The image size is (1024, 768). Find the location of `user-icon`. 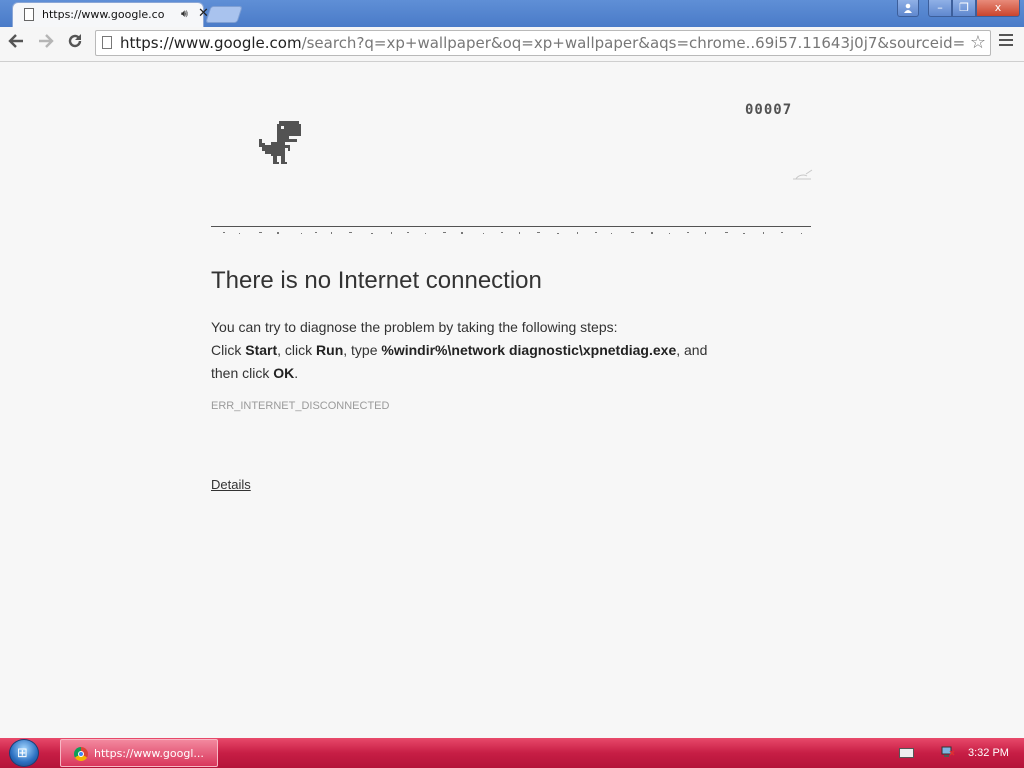

user-icon is located at coordinates (908, 8).